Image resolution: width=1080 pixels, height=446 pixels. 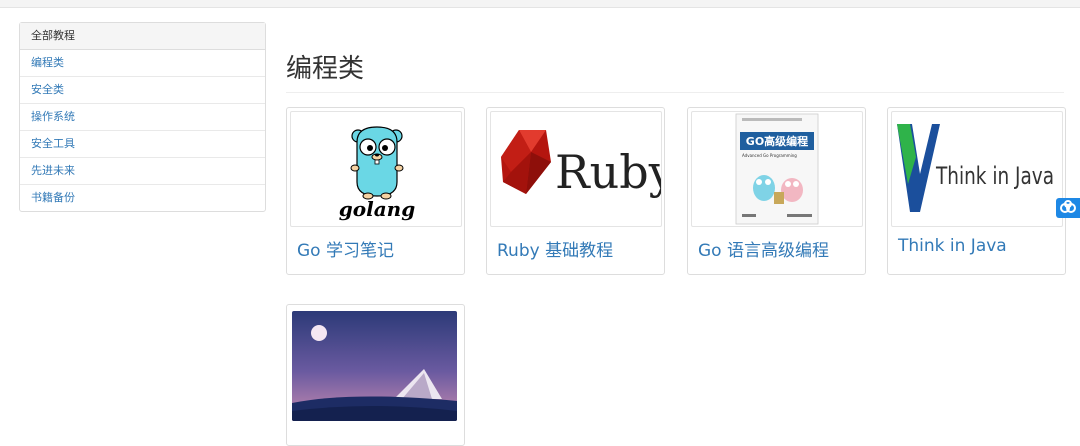 What do you see at coordinates (142, 198) in the screenshot?
I see `sidebar-item-book-backup: 书籍备份` at bounding box center [142, 198].